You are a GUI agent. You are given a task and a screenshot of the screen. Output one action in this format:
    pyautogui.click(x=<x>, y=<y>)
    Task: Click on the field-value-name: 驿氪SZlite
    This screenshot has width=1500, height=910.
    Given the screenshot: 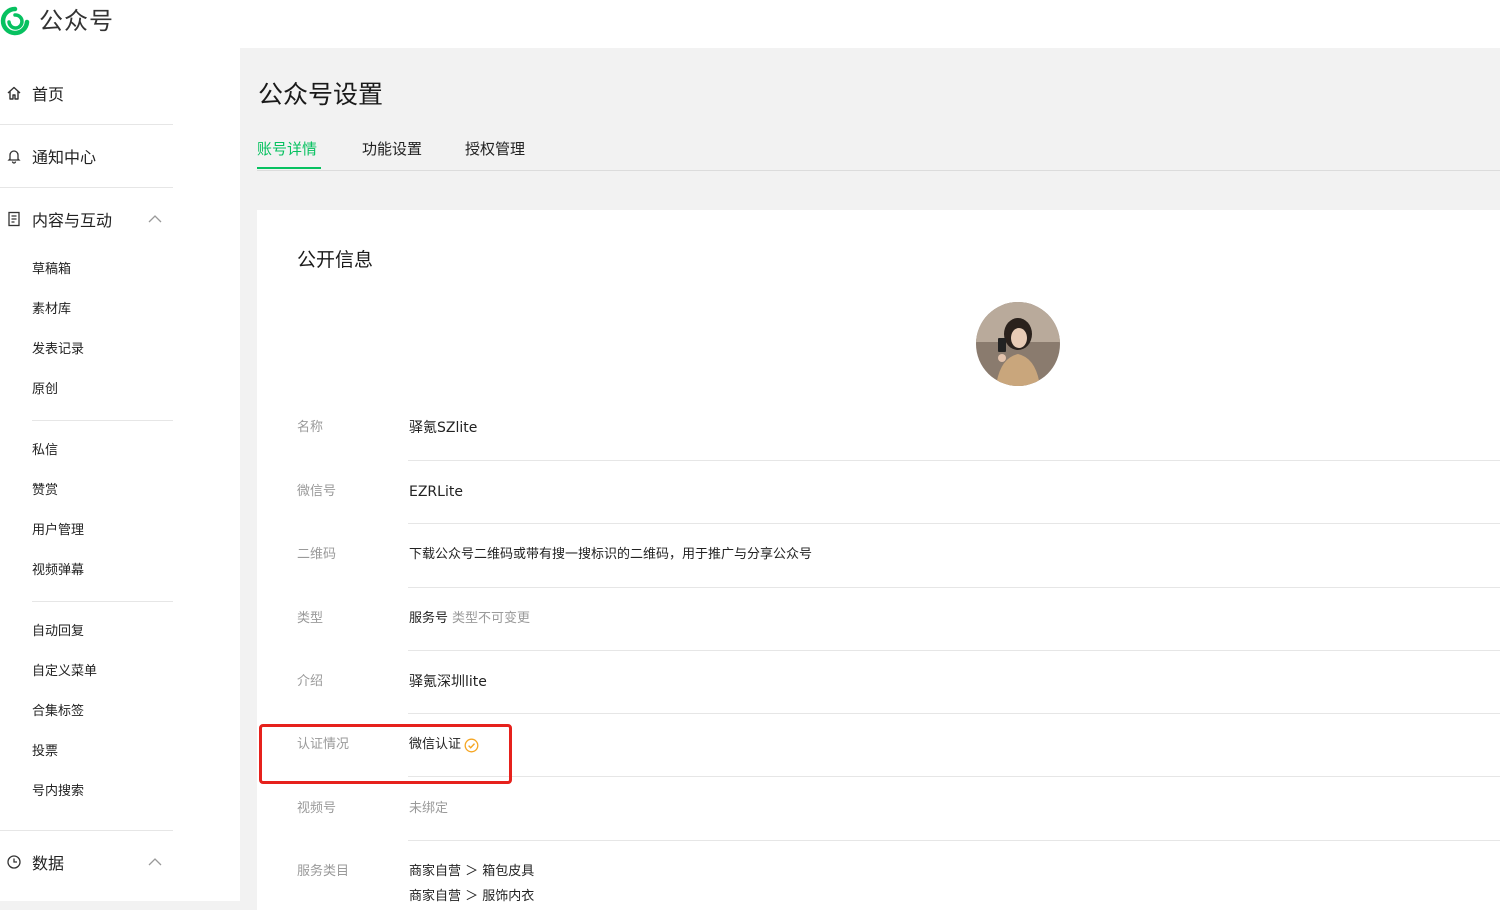 What is the action you would take?
    pyautogui.click(x=443, y=428)
    